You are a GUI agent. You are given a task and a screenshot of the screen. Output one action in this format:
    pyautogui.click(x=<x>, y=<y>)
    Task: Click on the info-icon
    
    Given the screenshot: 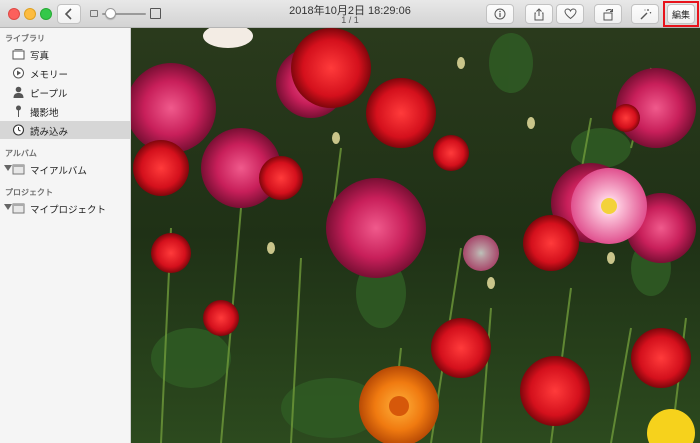 What is the action you would take?
    pyautogui.click(x=500, y=14)
    